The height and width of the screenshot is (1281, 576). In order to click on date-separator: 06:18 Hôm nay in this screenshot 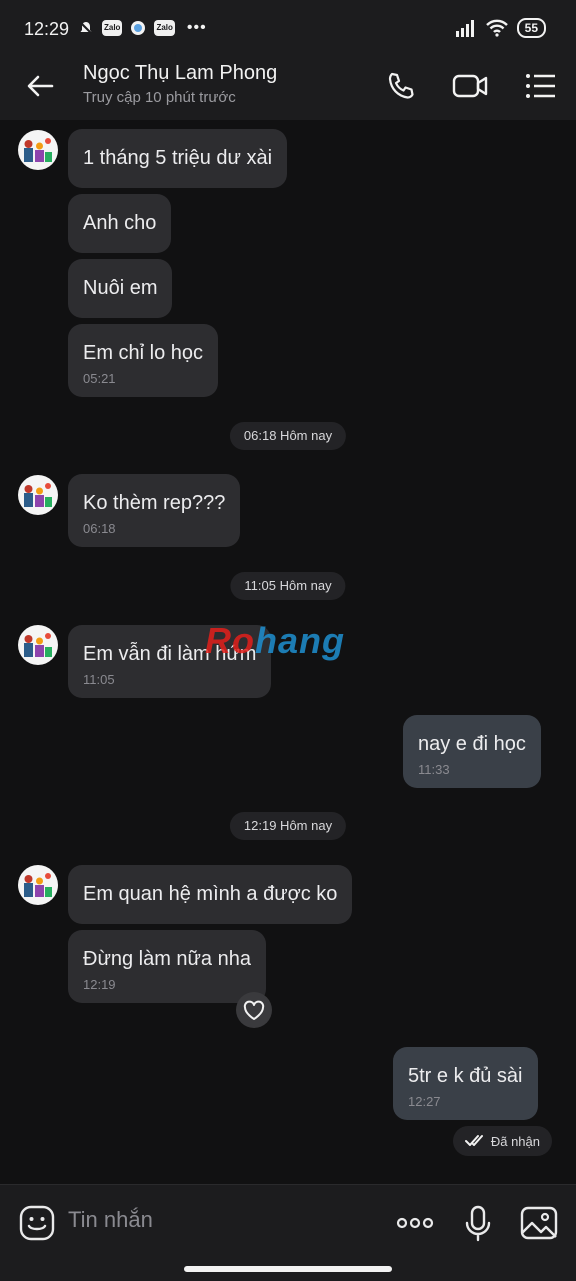, I will do `click(288, 436)`.